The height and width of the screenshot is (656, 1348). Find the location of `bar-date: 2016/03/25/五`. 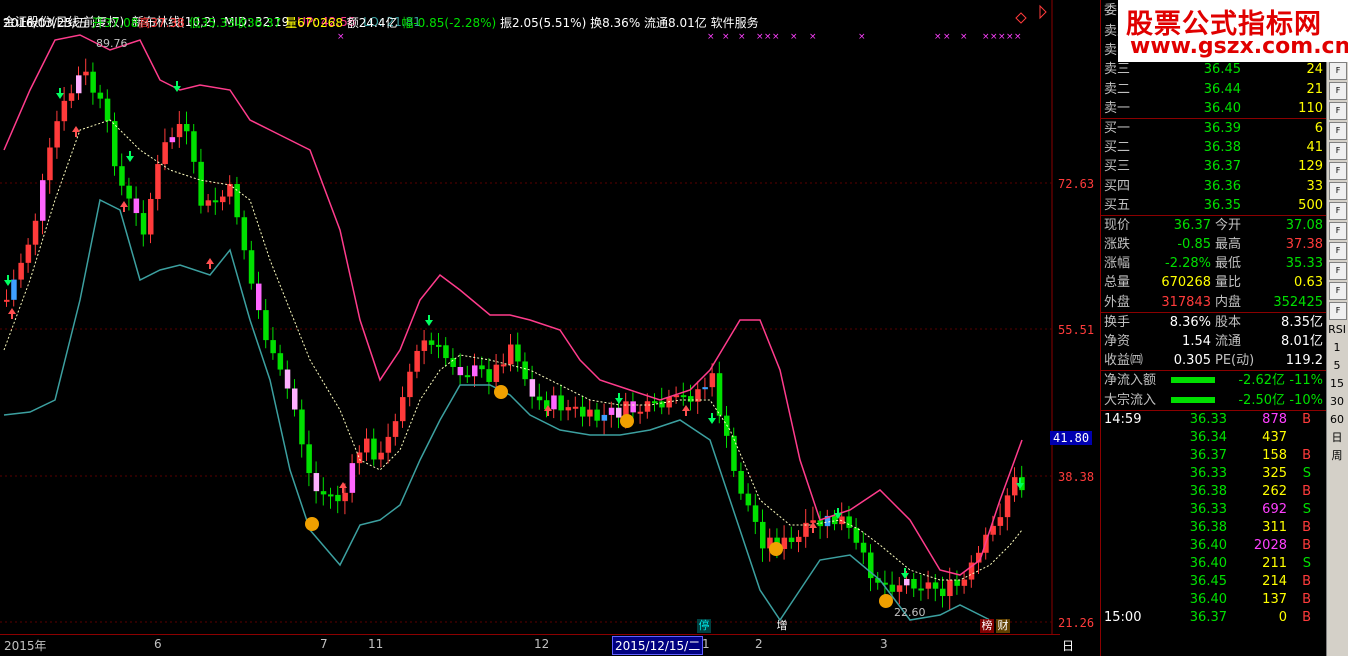

bar-date: 2016/03/25/五 is located at coordinates (46, 23).